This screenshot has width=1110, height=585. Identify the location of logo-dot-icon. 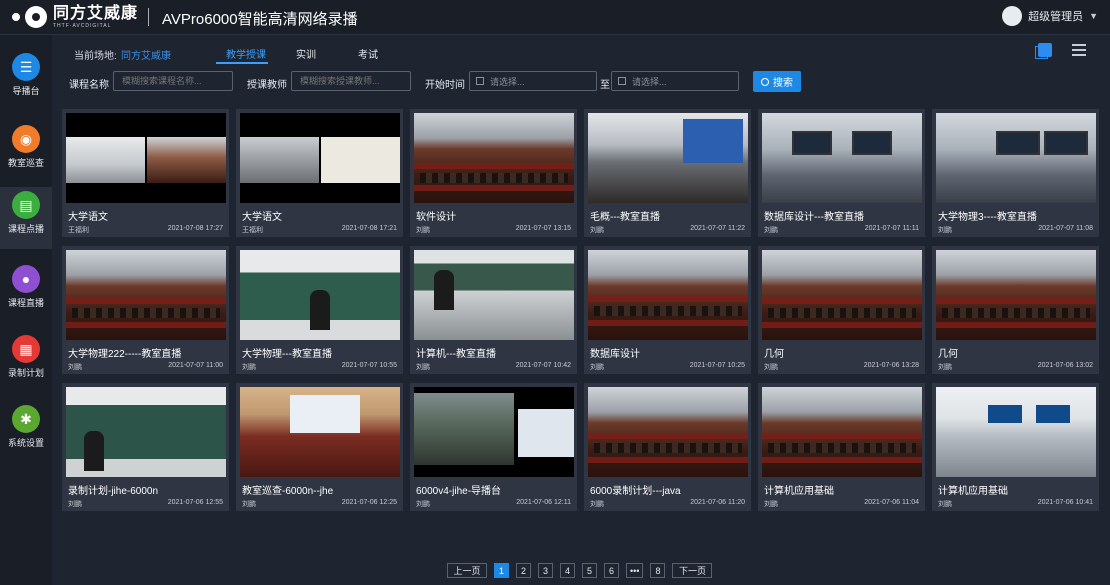
(16, 17).